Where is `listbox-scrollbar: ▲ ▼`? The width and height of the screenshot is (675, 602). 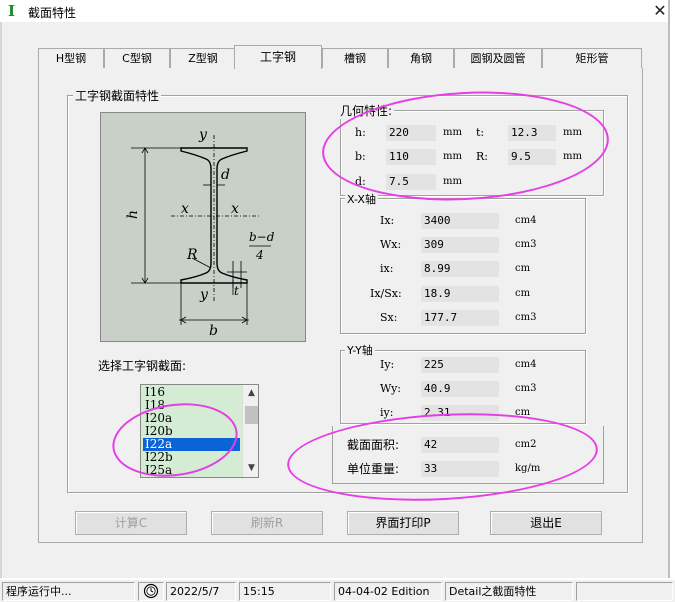
listbox-scrollbar: ▲ ▼ is located at coordinates (250, 431).